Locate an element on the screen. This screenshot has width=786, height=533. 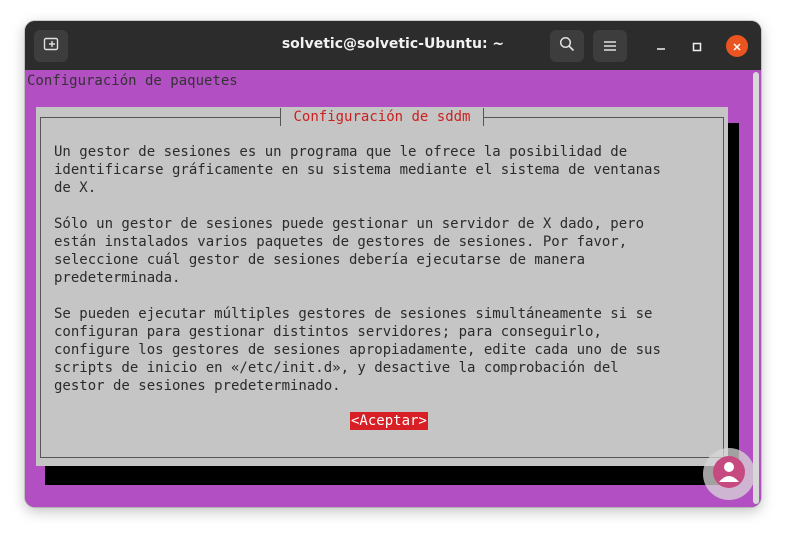
close-icon is located at coordinates (737, 46).